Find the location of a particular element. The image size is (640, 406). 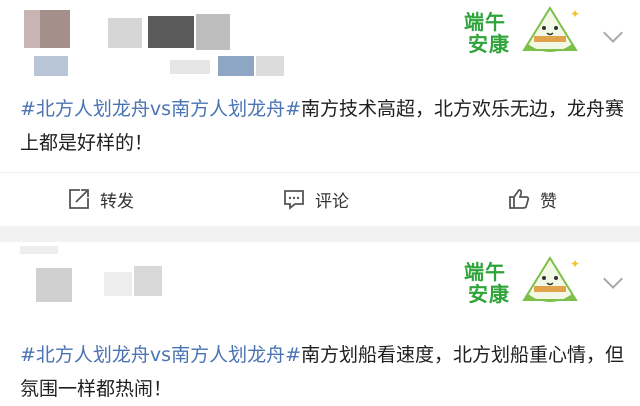

comment-label: 评论 is located at coordinates (332, 201).